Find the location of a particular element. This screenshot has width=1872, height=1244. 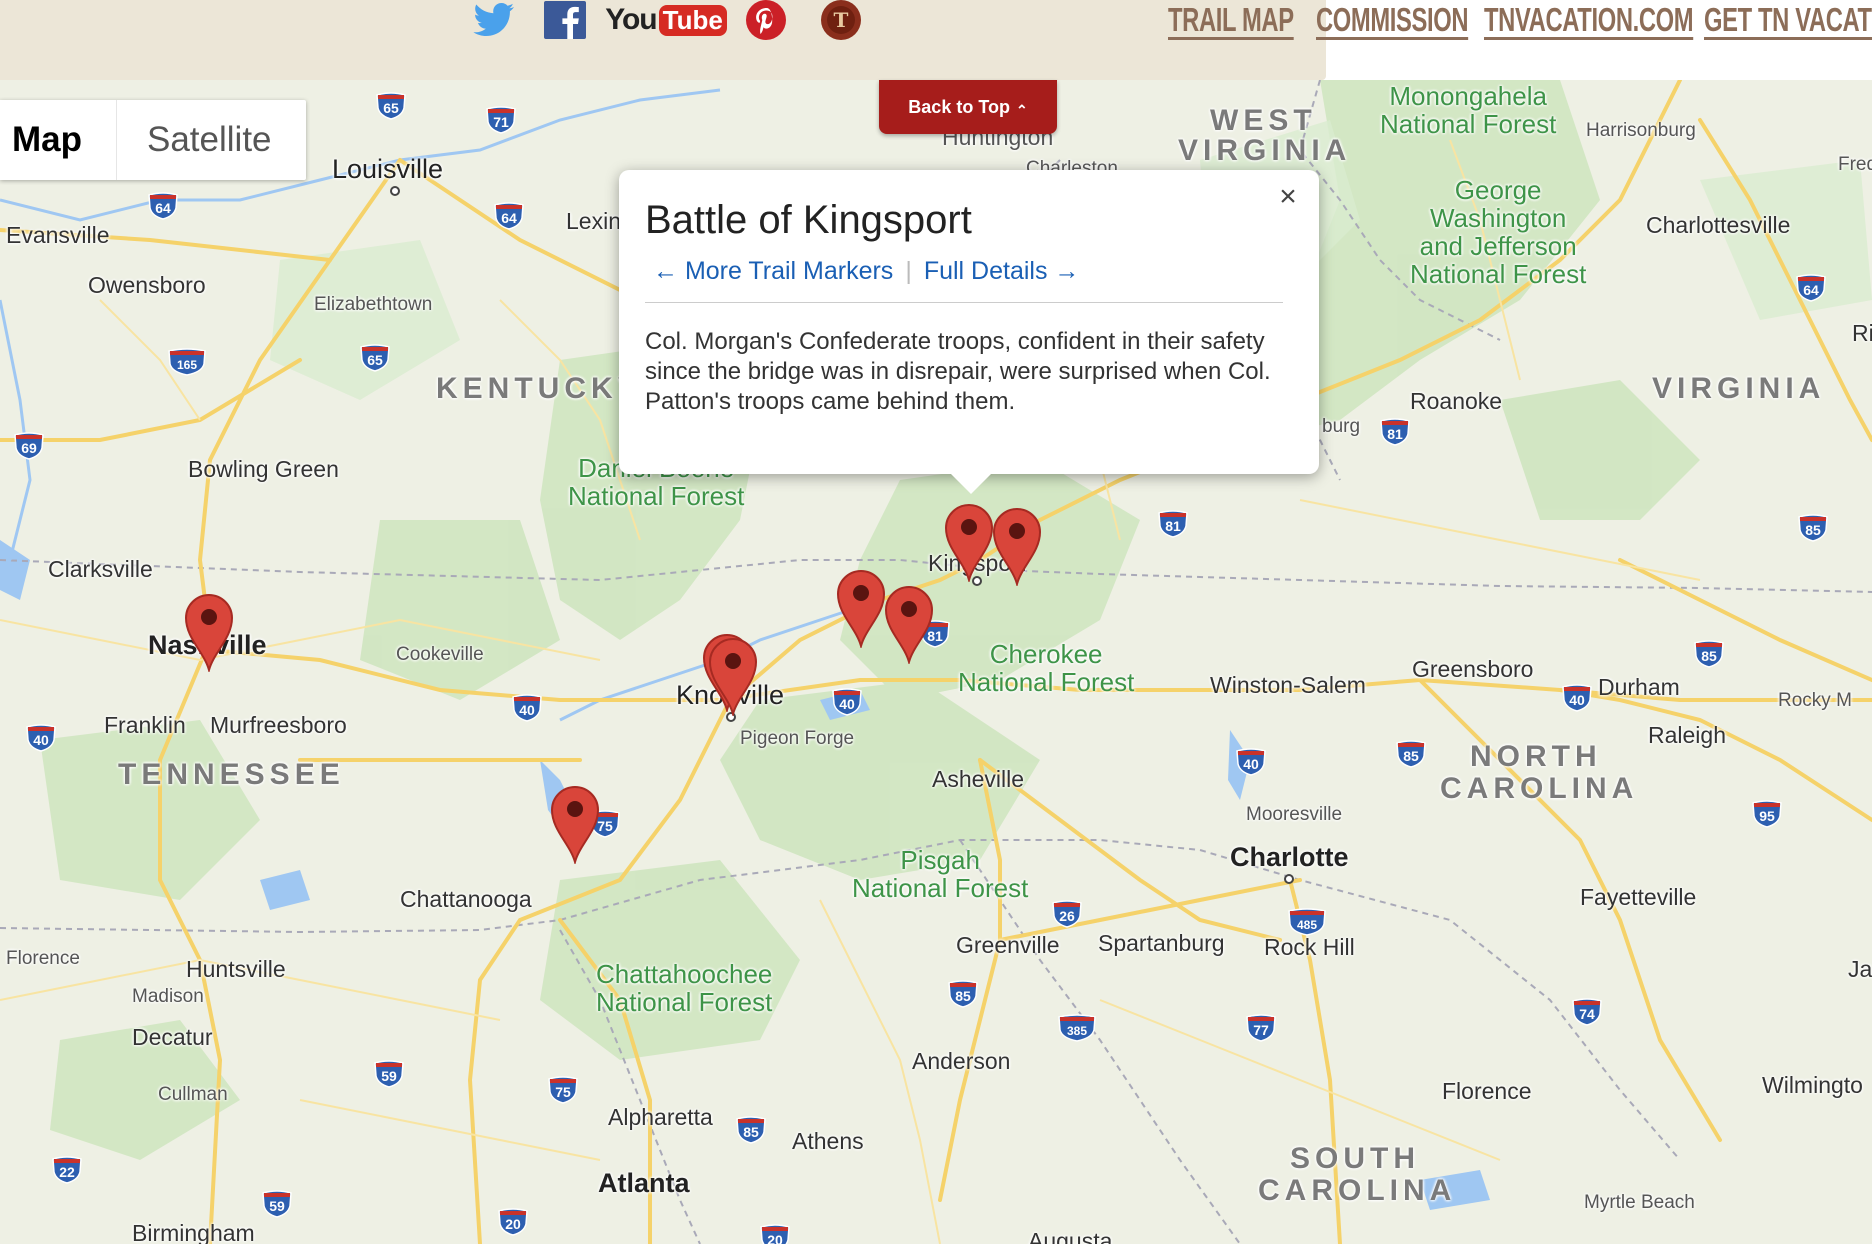

city-cullman: Cullman is located at coordinates (193, 1094).